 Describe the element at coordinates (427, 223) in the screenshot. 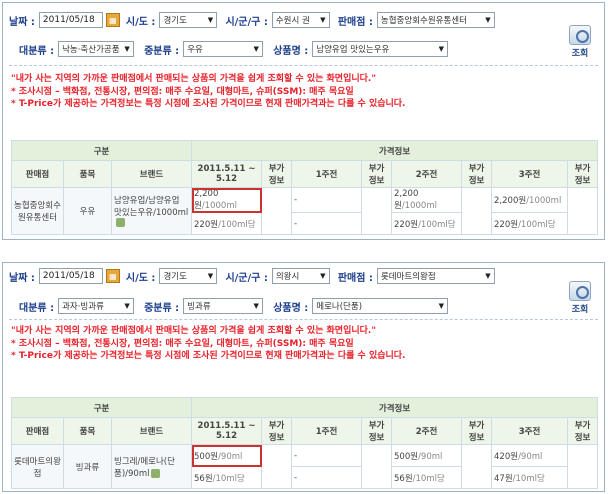

I see `week2-unit-price-cell: 220원/100ml당` at that location.